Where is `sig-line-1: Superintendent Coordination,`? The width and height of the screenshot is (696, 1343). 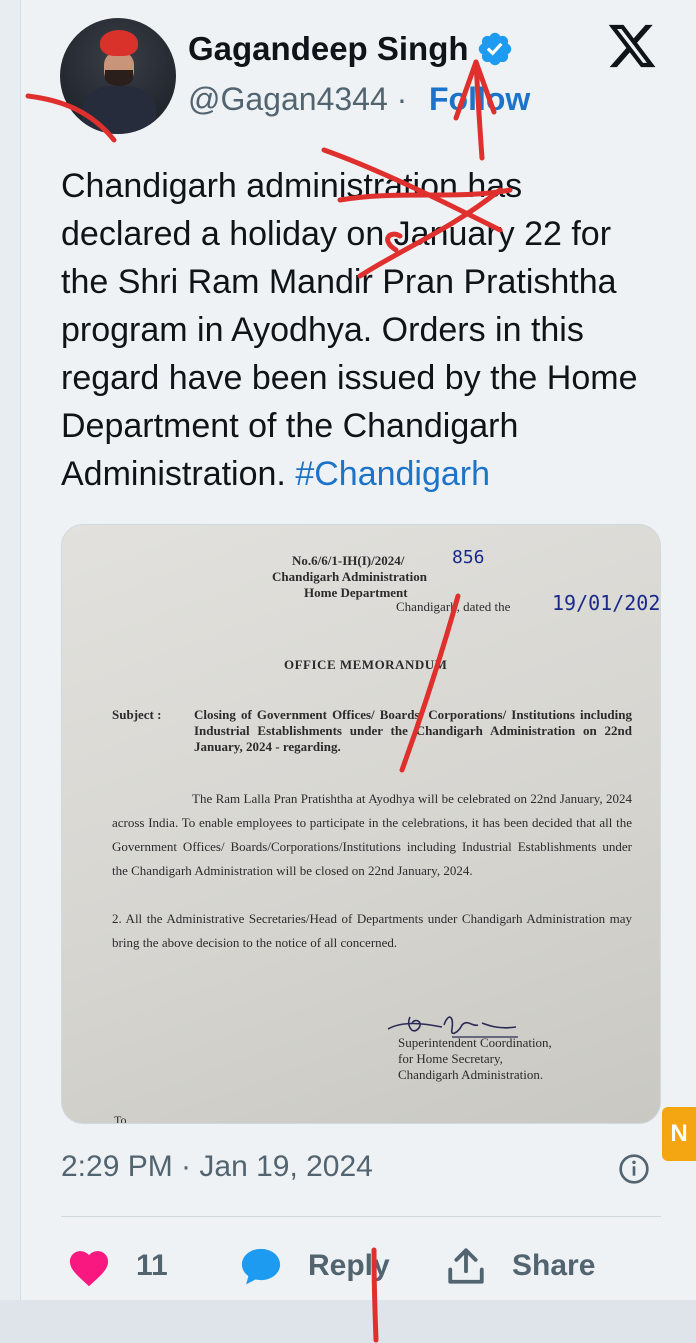 sig-line-1: Superintendent Coordination, is located at coordinates (475, 1042).